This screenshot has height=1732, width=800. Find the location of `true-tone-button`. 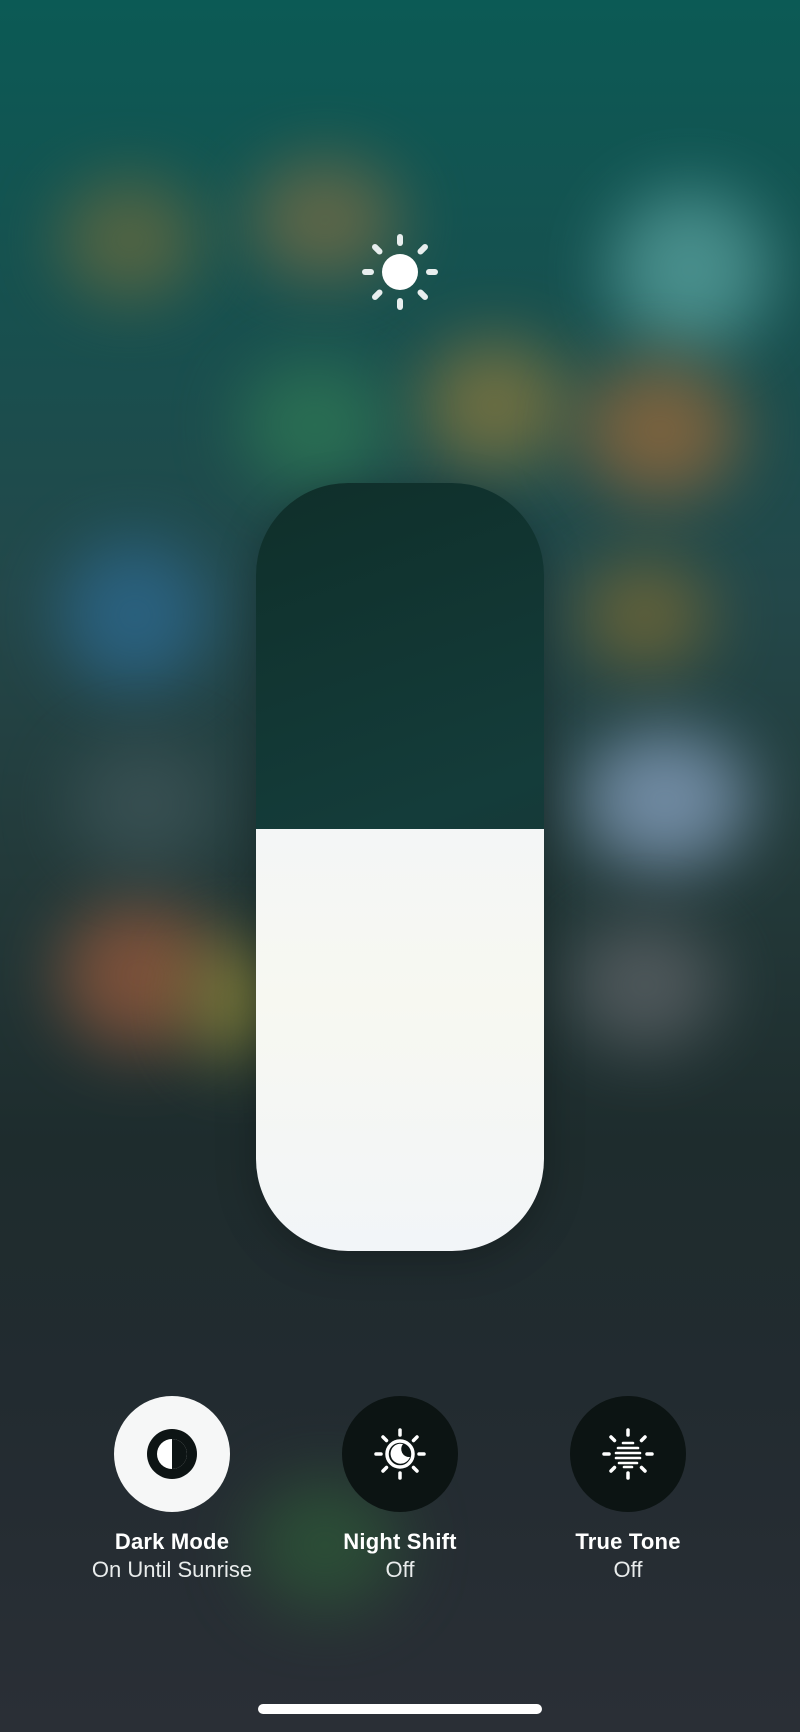

true-tone-button is located at coordinates (628, 1454).